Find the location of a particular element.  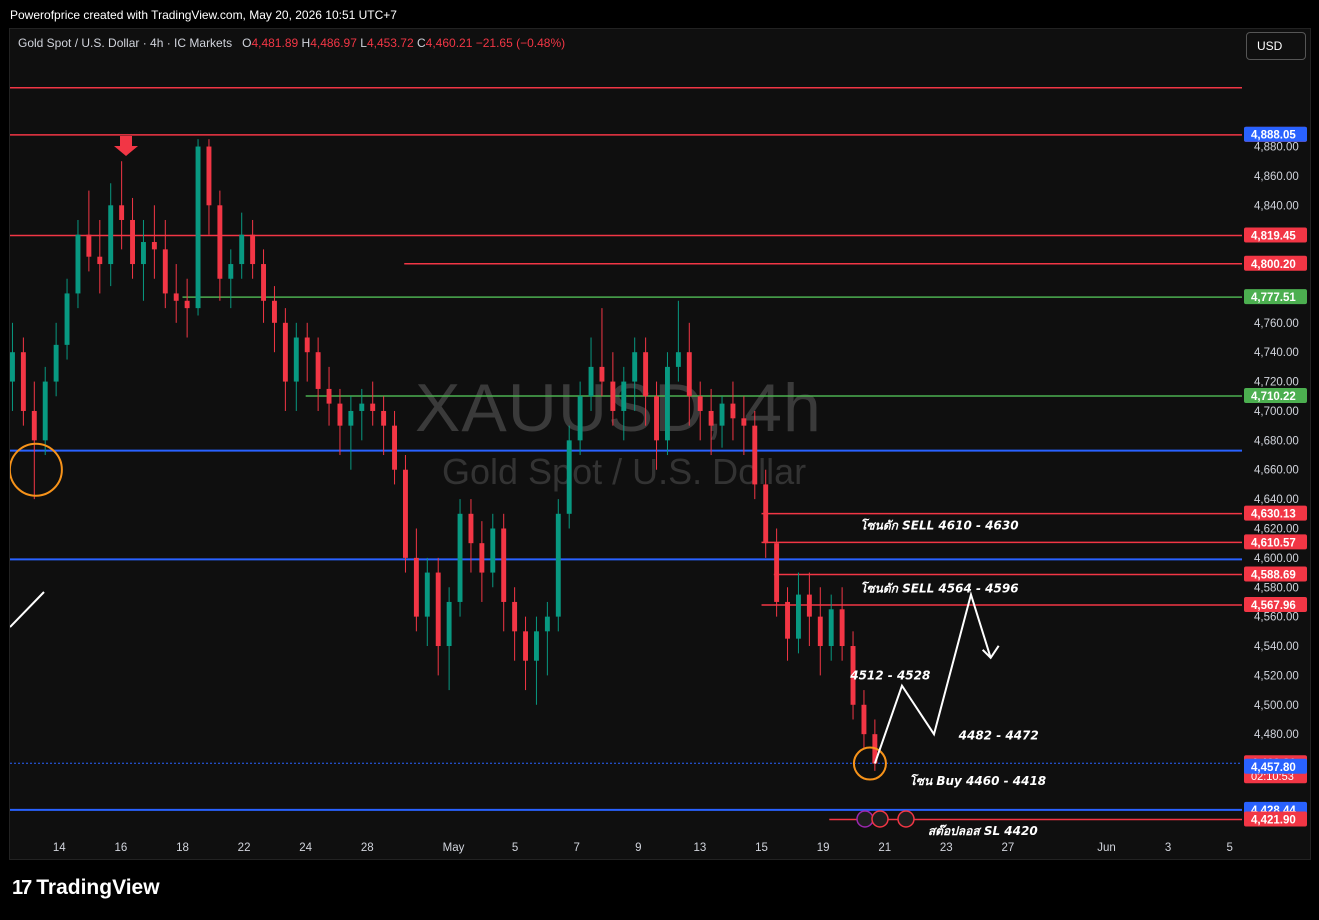

x-tick-label: 13 is located at coordinates (700, 848).